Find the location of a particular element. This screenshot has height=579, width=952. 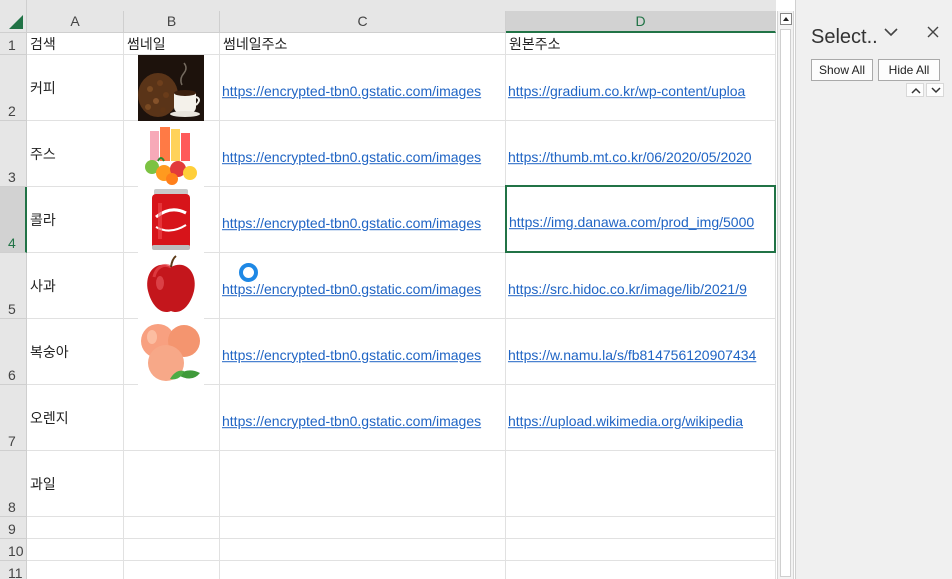

row-header-7: 7 is located at coordinates (13, 418).